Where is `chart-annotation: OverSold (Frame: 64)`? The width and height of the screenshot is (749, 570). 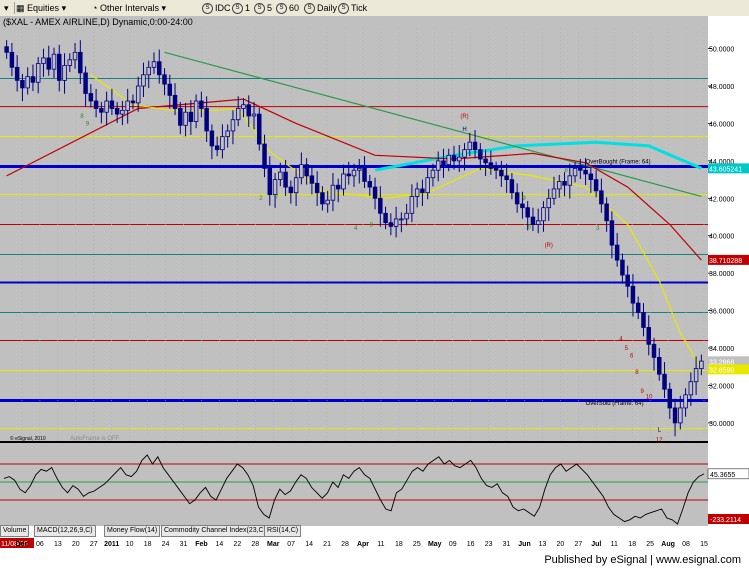 chart-annotation: OverSold (Frame: 64) is located at coordinates (615, 404).